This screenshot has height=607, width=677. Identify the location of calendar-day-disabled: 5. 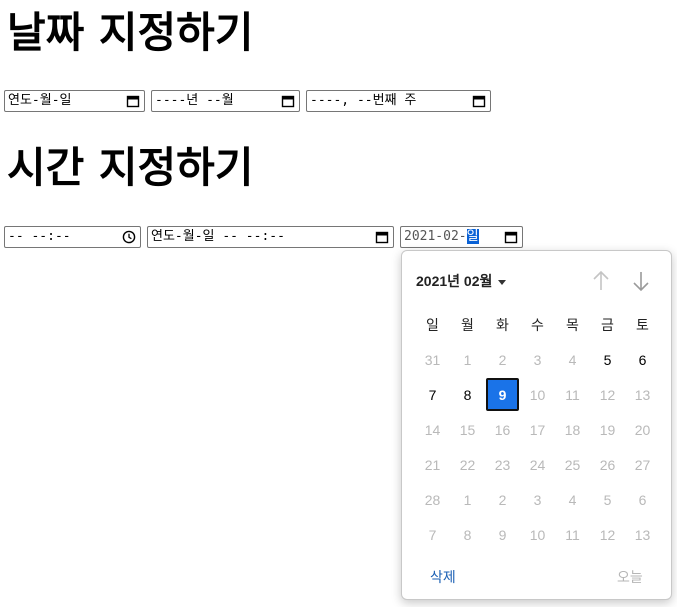
(607, 499).